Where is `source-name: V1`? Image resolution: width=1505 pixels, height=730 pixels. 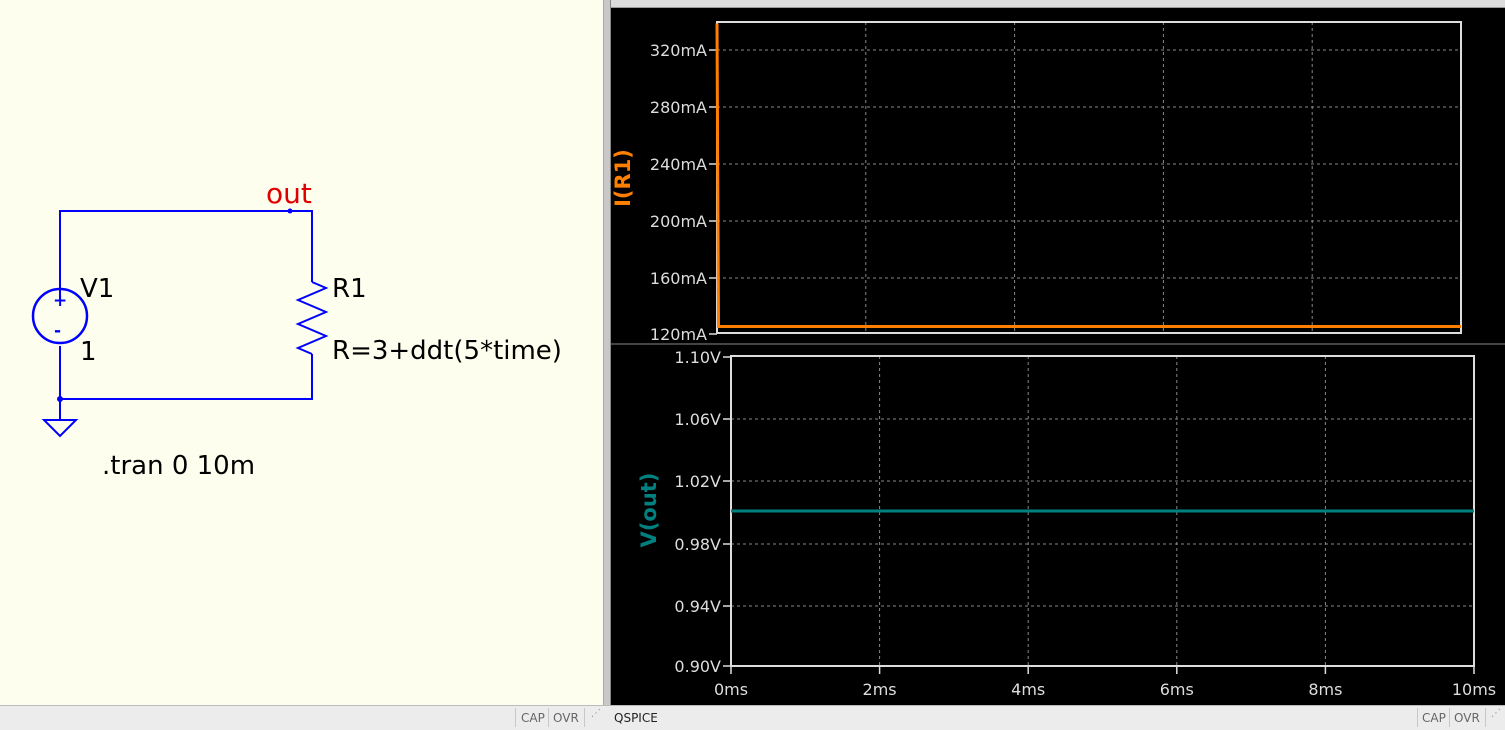 source-name: V1 is located at coordinates (97, 289).